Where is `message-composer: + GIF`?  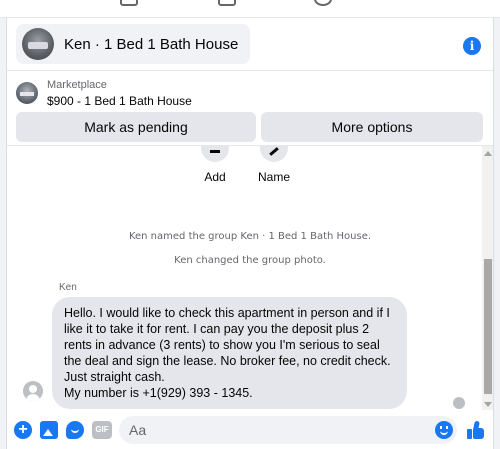
message-composer: + GIF is located at coordinates (250, 430).